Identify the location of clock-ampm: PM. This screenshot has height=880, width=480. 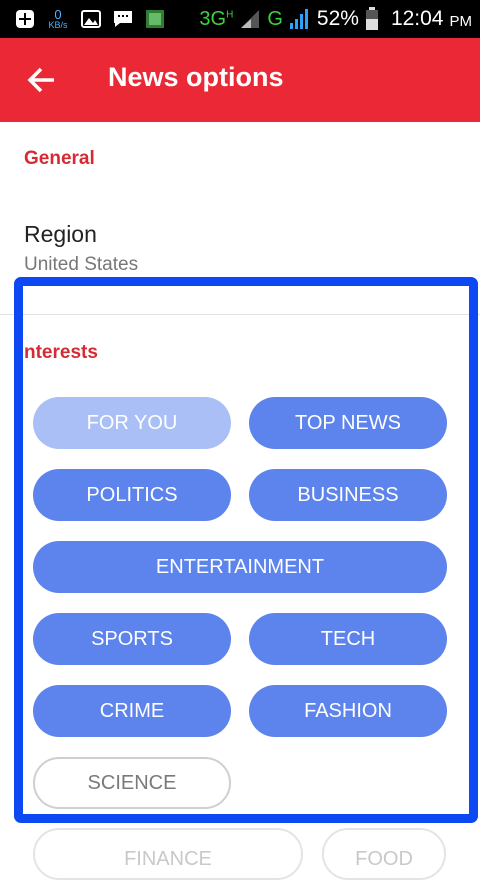
(461, 21).